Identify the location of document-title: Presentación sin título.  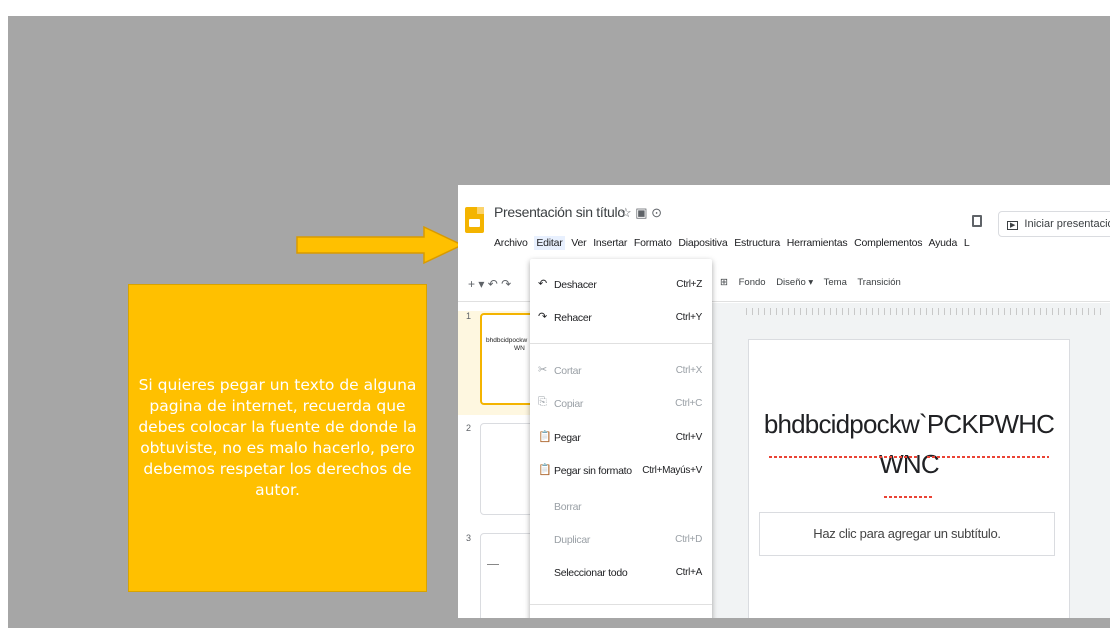
(559, 212).